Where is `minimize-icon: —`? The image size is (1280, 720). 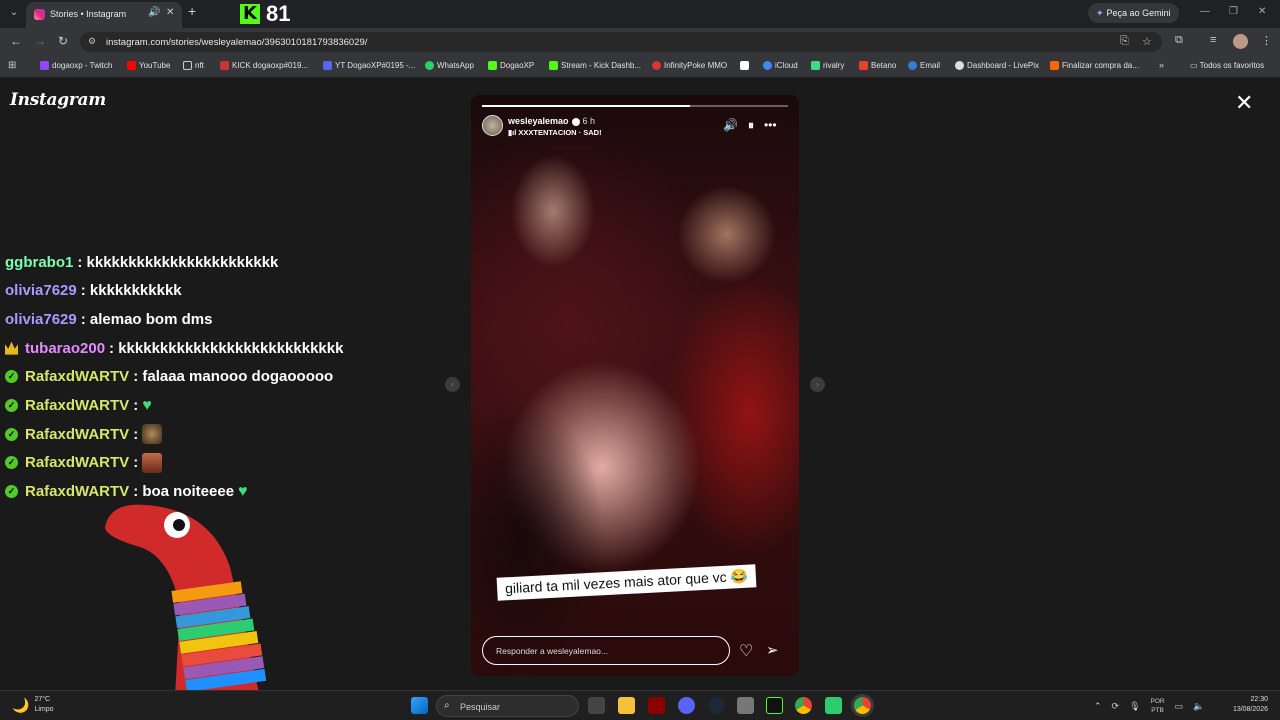
minimize-icon: — is located at coordinates (1205, 11).